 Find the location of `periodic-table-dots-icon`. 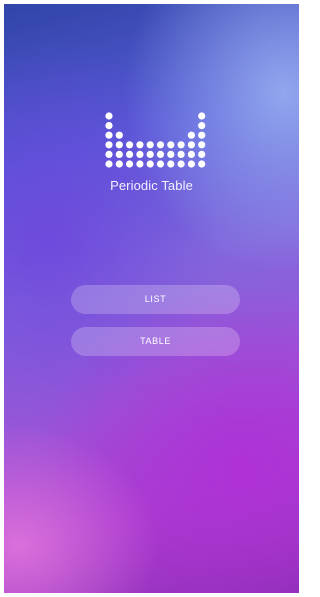

periodic-table-dots-icon is located at coordinates (155, 140).